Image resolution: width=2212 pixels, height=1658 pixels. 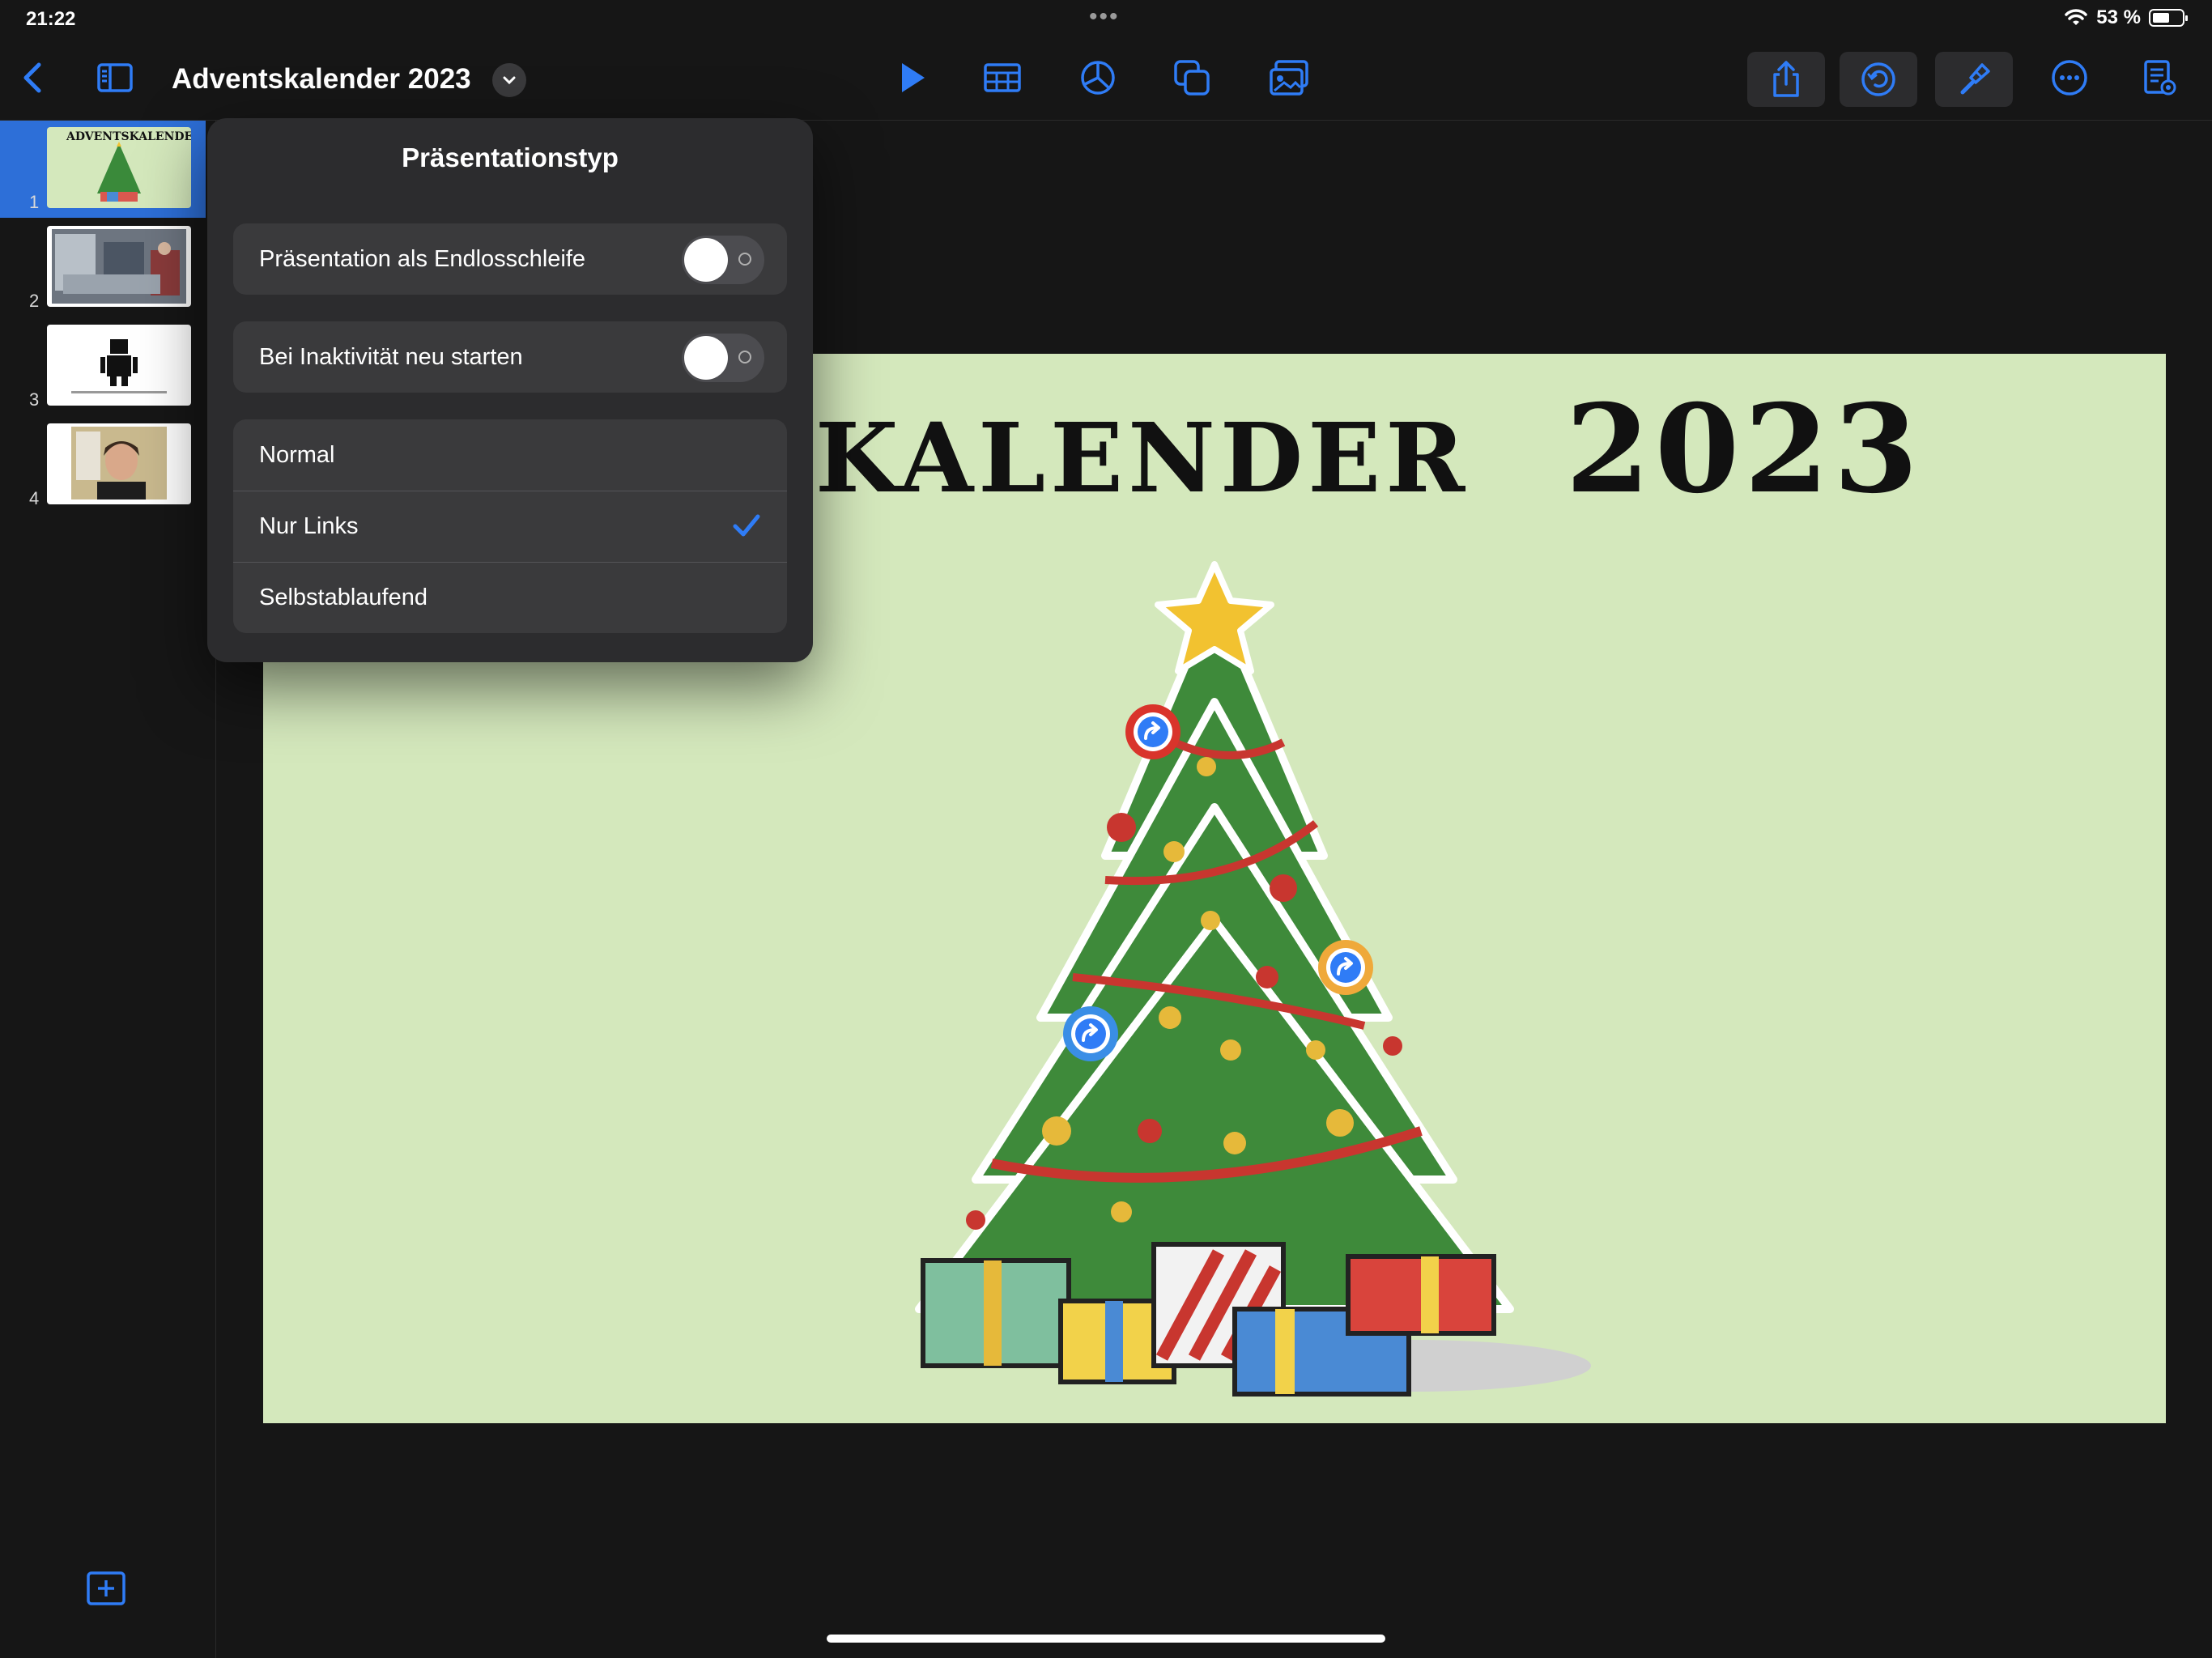 I want to click on slide-thumbnail-4: 4, so click(x=103, y=465).